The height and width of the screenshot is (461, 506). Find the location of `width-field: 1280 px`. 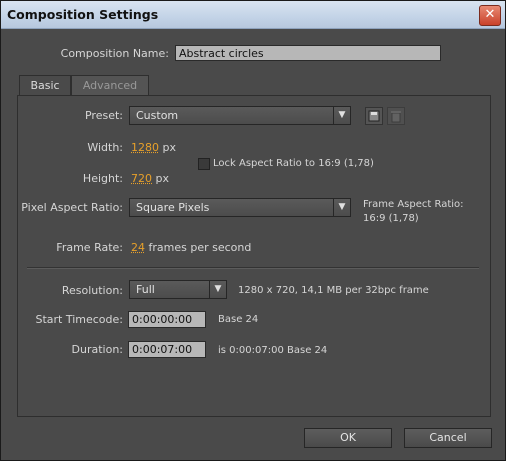

width-field: 1280 px is located at coordinates (153, 147).